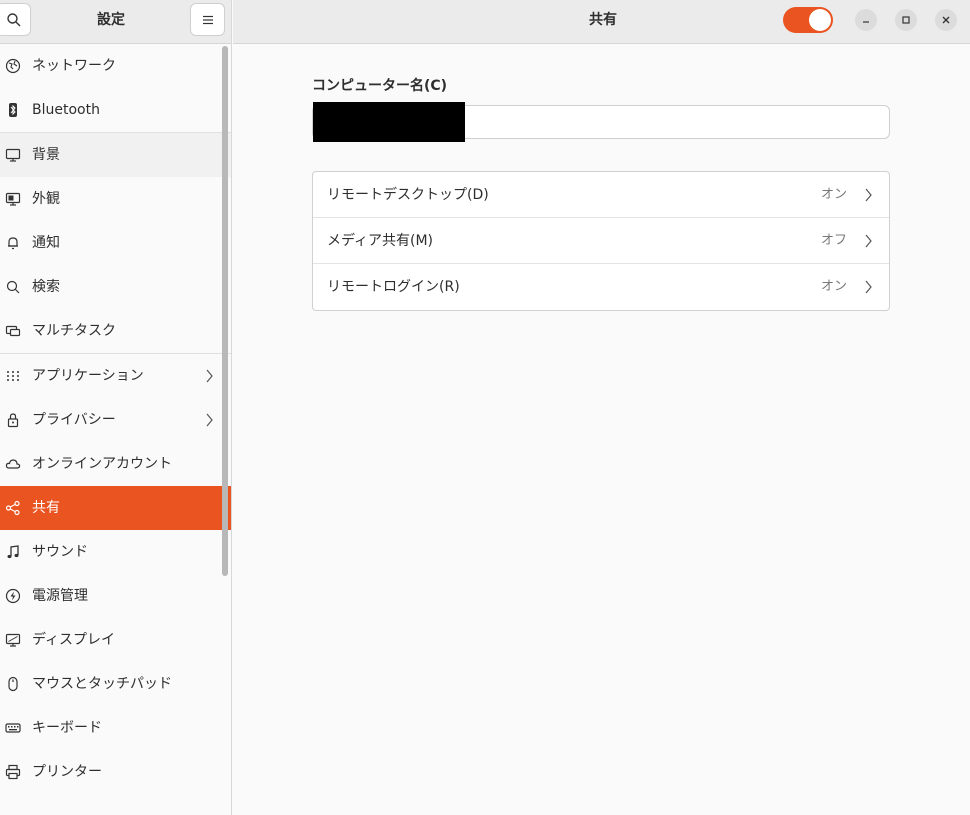  What do you see at coordinates (820, 20) in the screenshot?
I see `toggle-knob` at bounding box center [820, 20].